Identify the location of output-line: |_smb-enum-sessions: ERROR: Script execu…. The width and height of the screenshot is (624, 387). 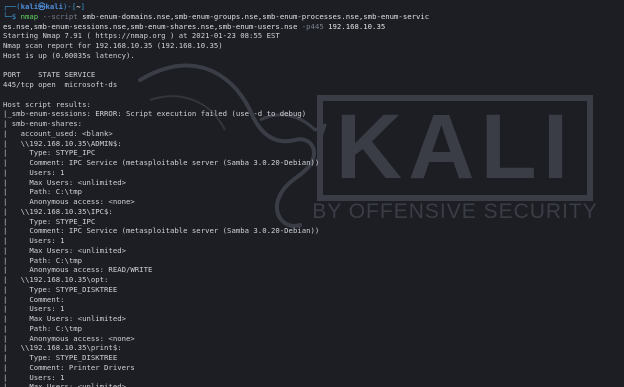
(155, 114).